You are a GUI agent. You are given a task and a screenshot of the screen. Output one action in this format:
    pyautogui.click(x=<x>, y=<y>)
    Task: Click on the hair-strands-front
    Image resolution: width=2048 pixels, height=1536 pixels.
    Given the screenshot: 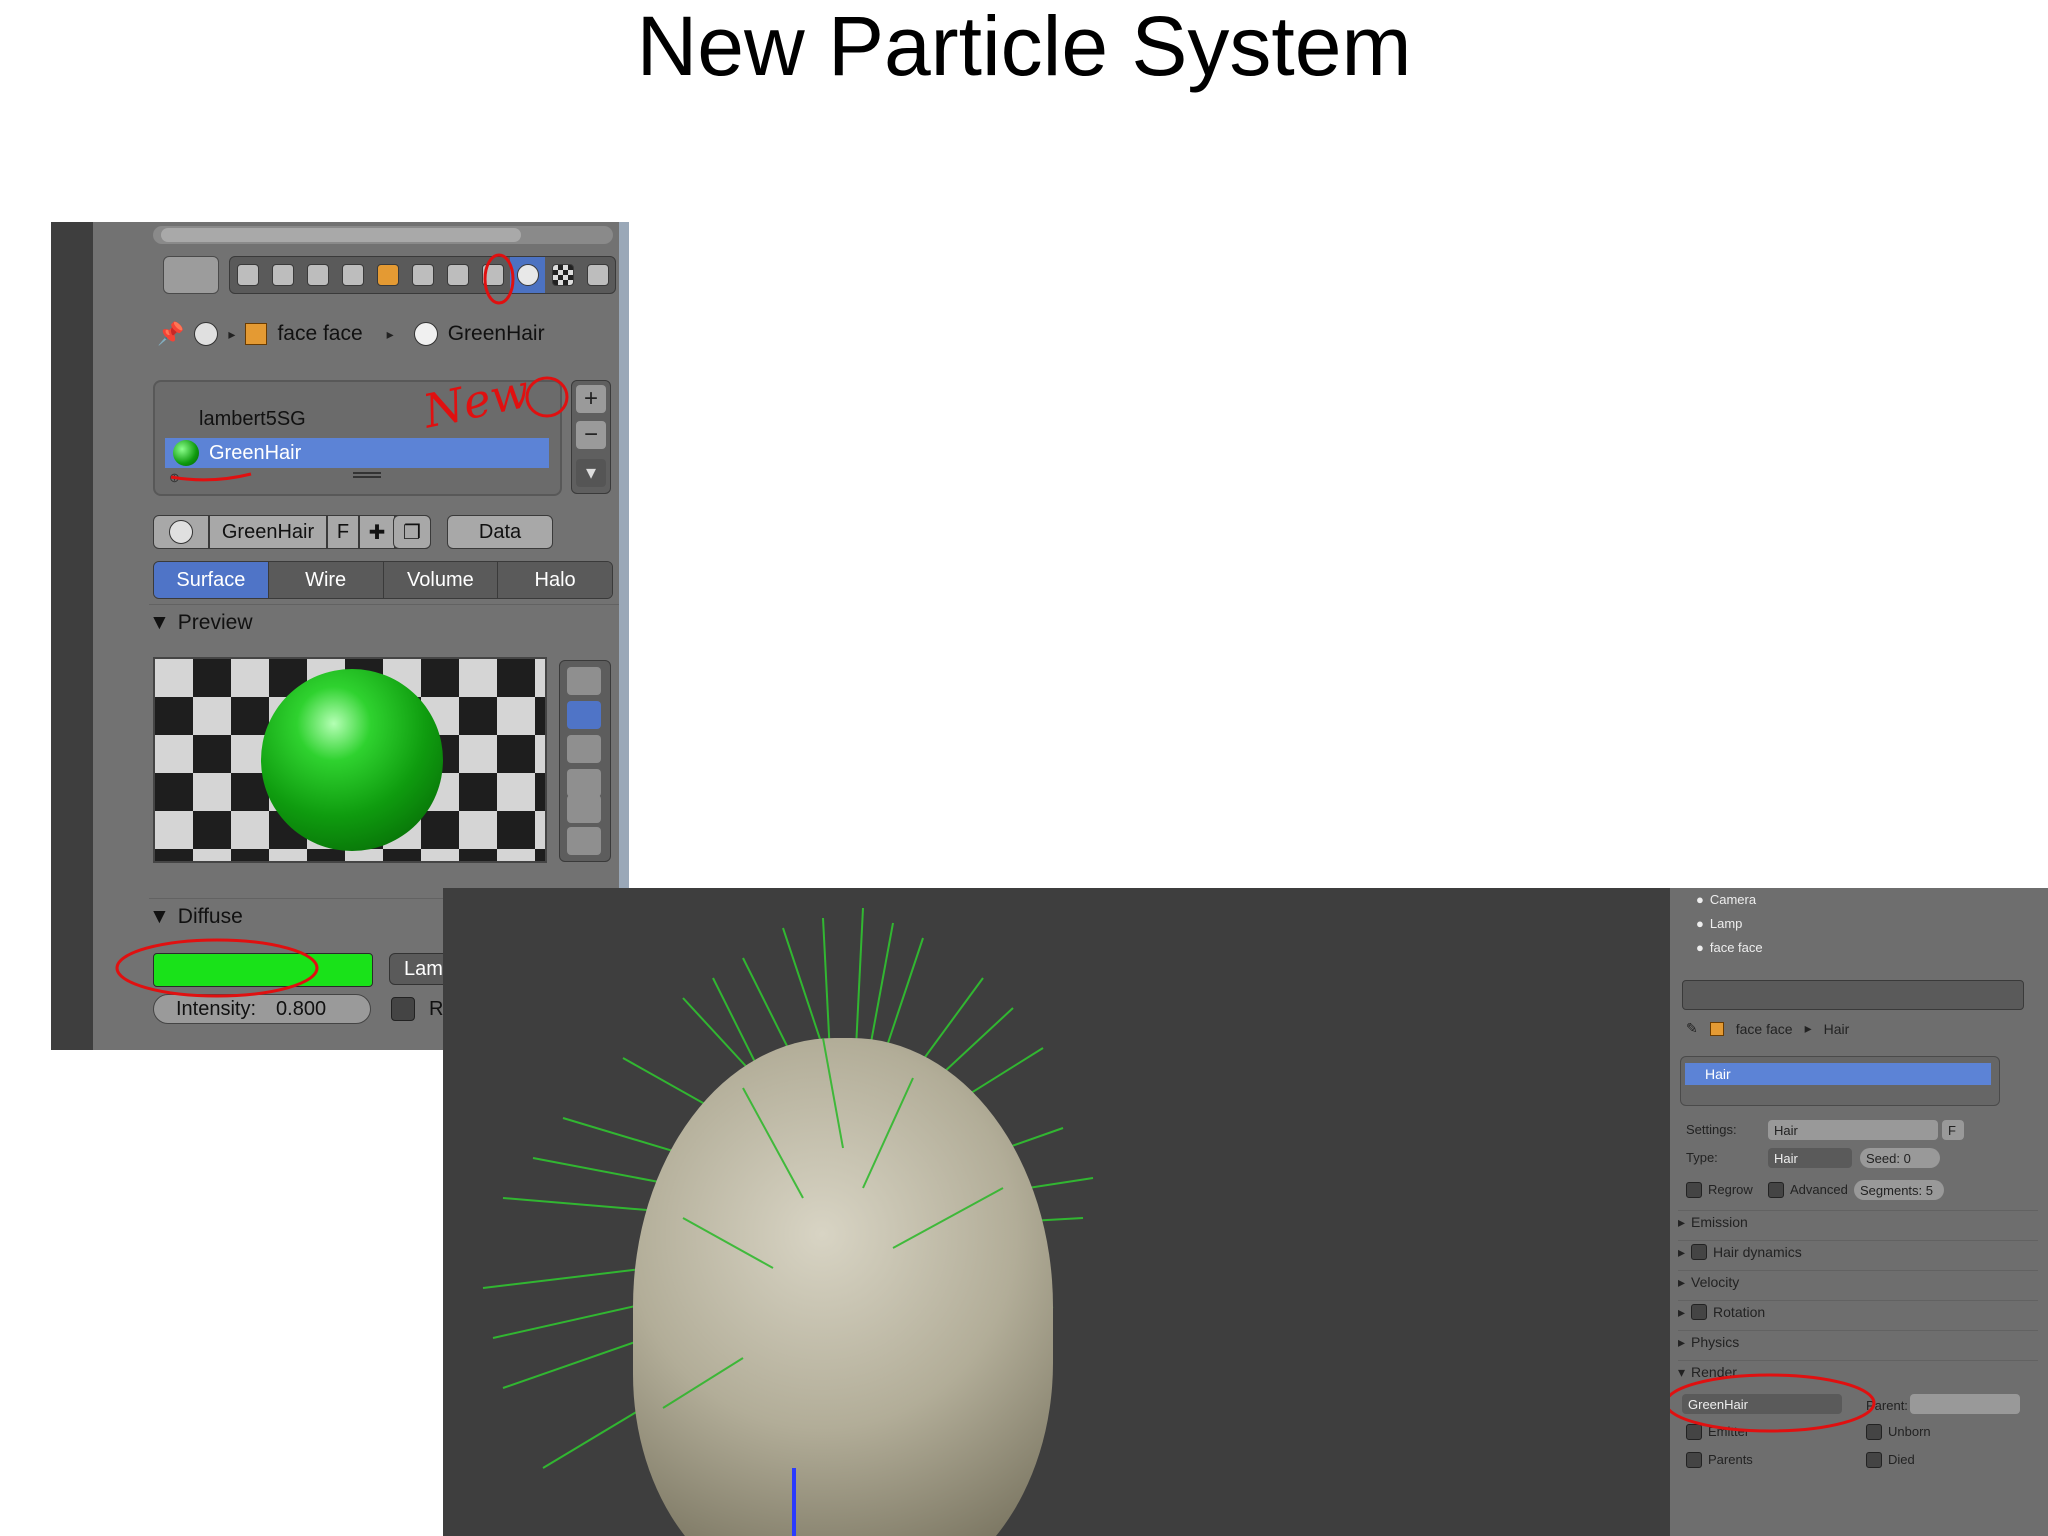 What is the action you would take?
    pyautogui.click(x=833, y=1223)
    